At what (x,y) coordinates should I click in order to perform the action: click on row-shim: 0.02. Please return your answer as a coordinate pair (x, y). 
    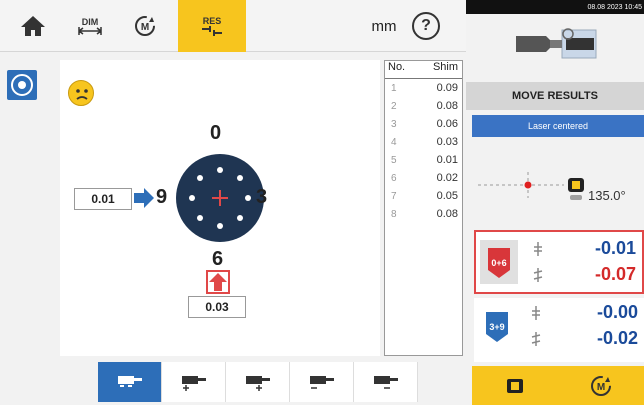
    Looking at the image, I should click on (447, 178).